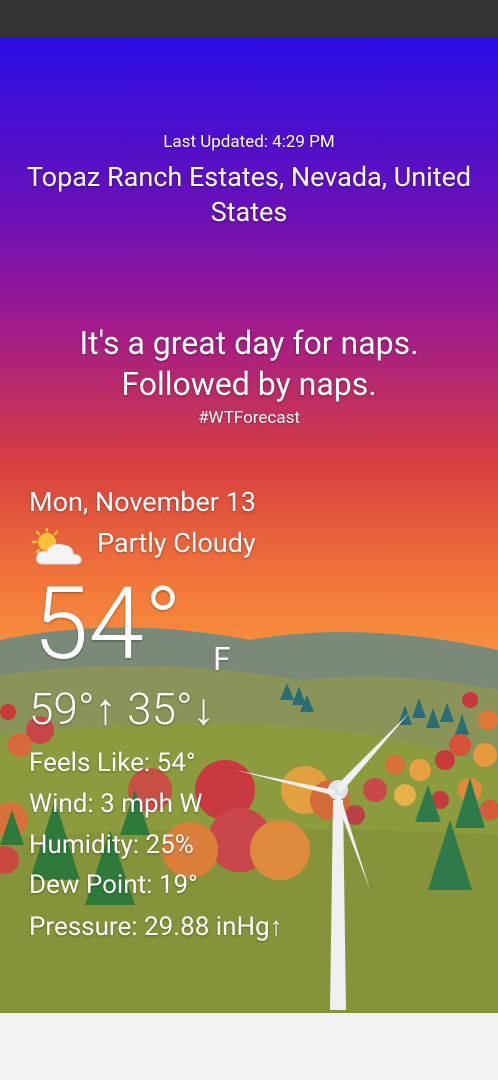 This screenshot has width=498, height=1080. What do you see at coordinates (249, 18) in the screenshot?
I see `status-bar` at bounding box center [249, 18].